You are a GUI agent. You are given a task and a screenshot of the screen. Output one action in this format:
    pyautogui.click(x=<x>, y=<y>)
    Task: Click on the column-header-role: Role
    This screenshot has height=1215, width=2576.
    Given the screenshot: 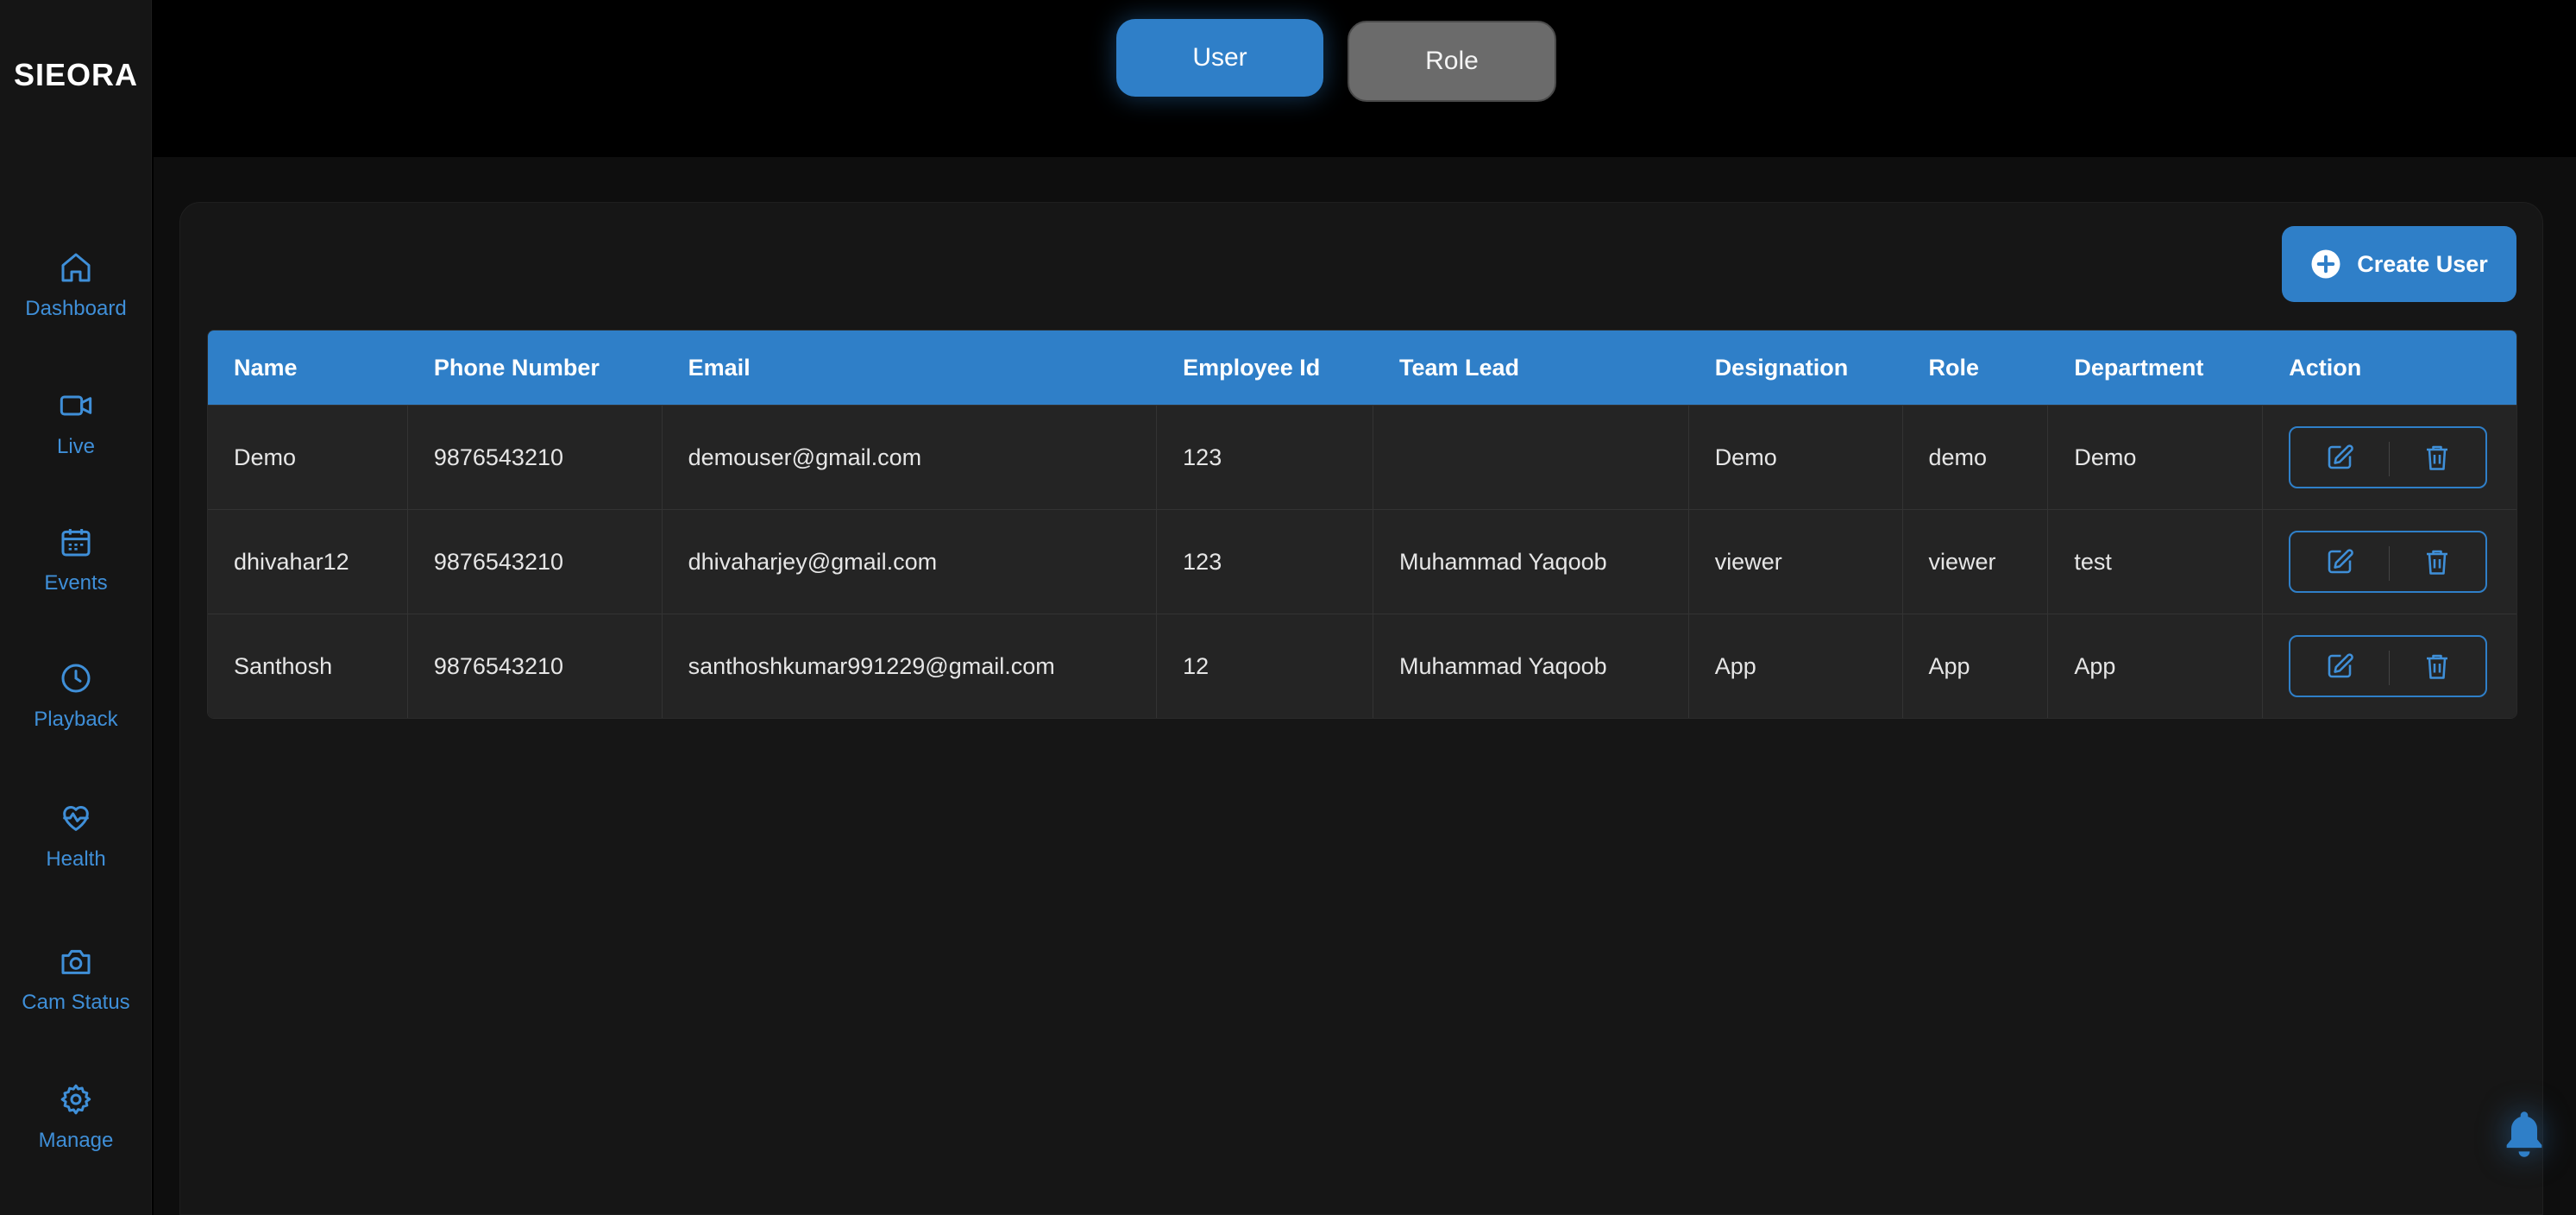 What is the action you would take?
    pyautogui.click(x=1954, y=367)
    